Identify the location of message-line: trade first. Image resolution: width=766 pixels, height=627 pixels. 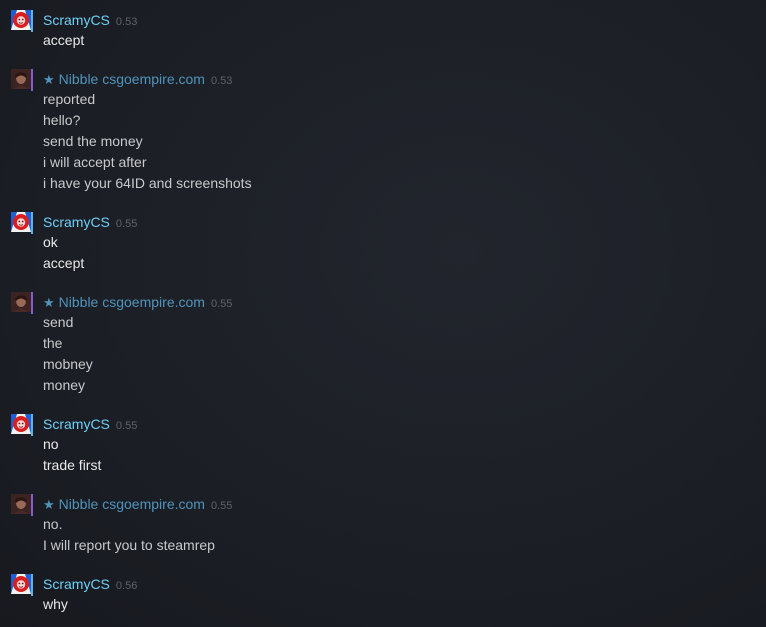
(72, 465).